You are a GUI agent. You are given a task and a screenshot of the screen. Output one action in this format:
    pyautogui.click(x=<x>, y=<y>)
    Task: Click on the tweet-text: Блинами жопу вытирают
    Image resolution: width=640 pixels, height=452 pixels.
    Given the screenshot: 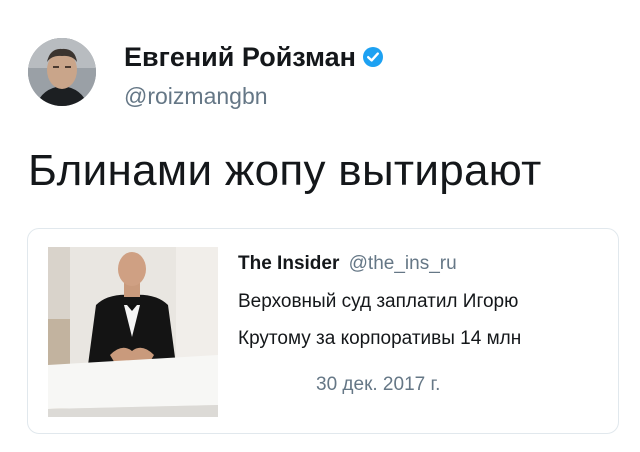 What is the action you would take?
    pyautogui.click(x=285, y=170)
    